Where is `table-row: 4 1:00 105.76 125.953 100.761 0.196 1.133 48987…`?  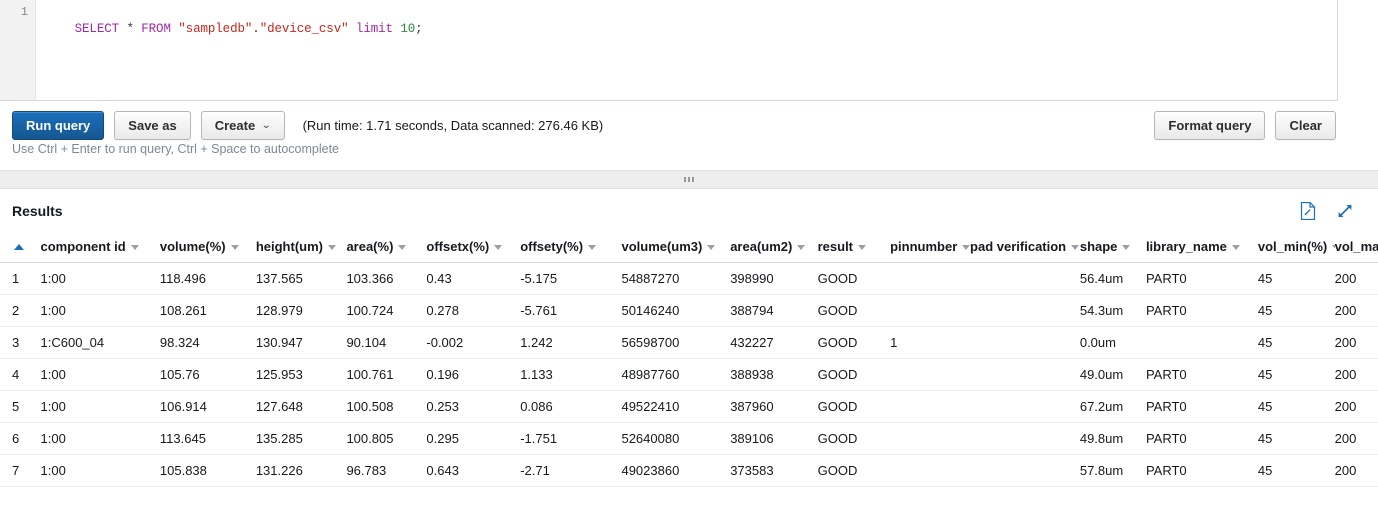 table-row: 4 1:00 105.76 125.953 100.761 0.196 1.133 48987… is located at coordinates (689, 374).